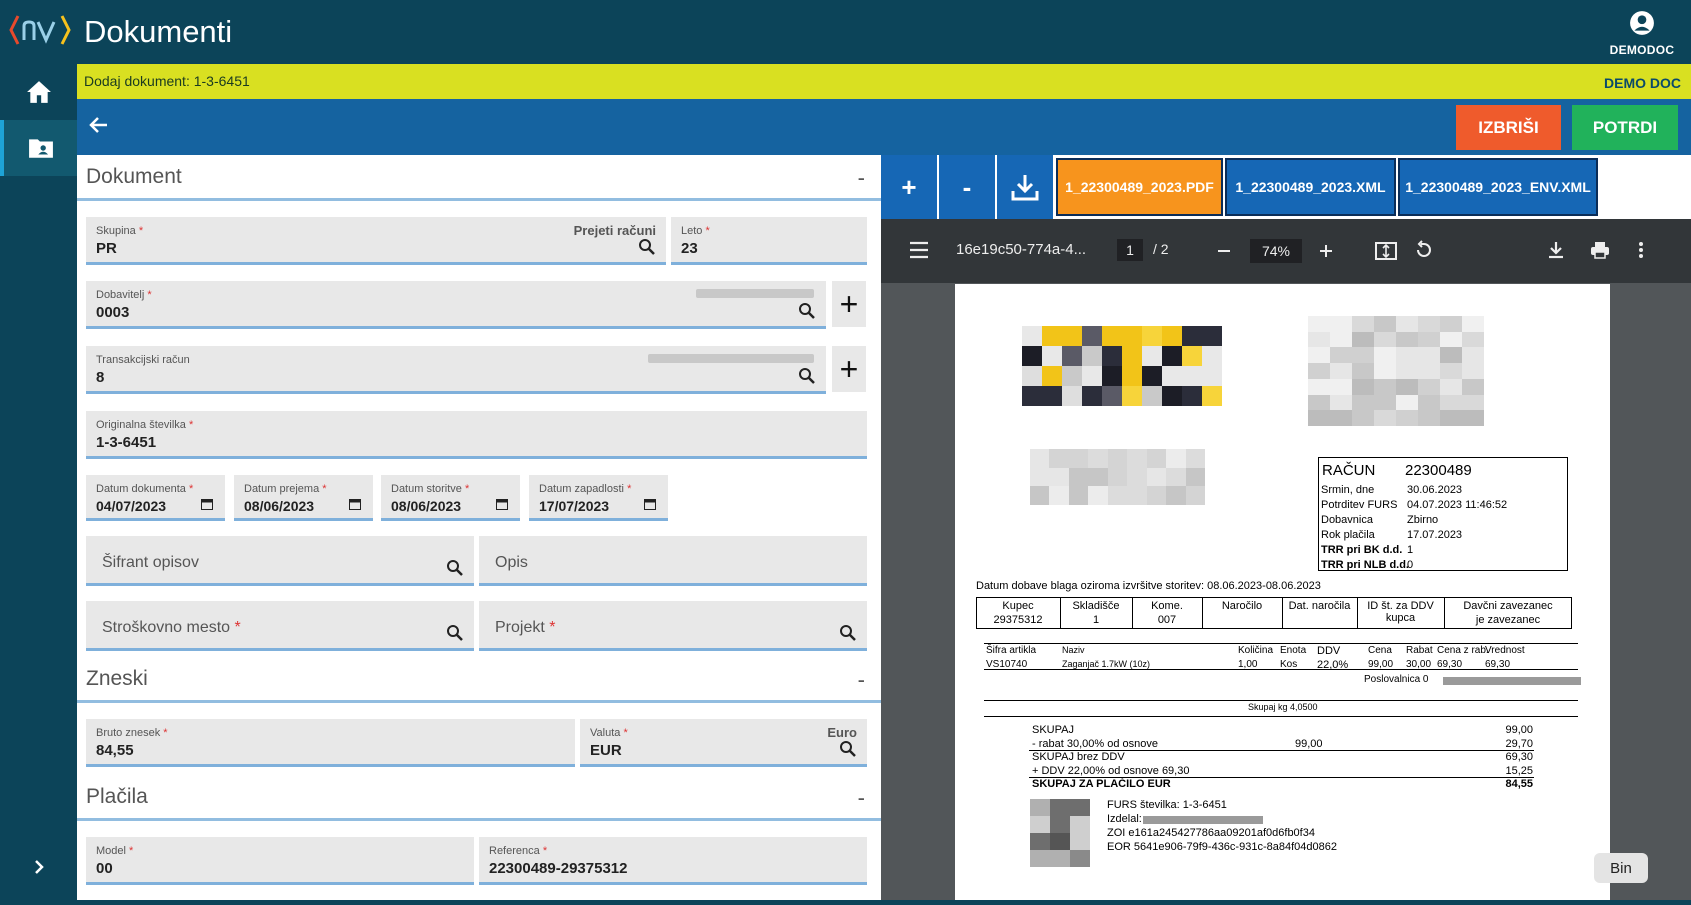  I want to click on dobavitelj-value: 0003, so click(113, 312).